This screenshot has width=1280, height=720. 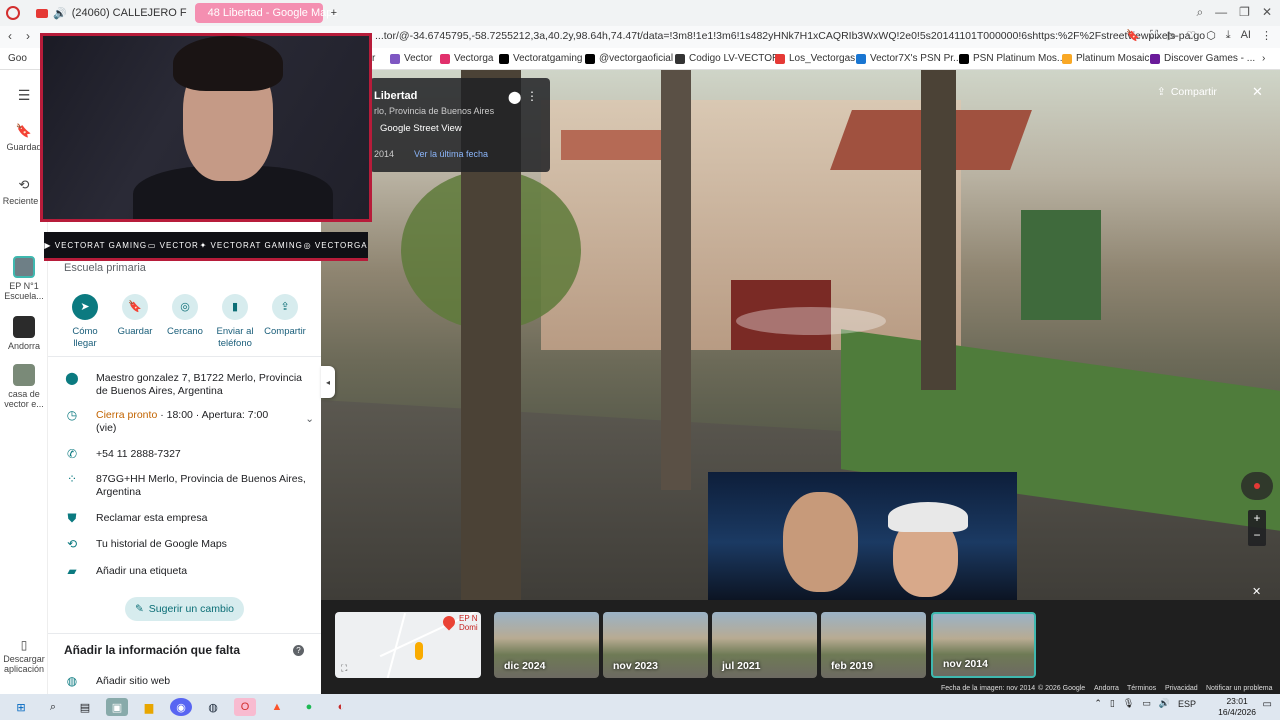 What do you see at coordinates (1257, 518) in the screenshot?
I see `zoom-in-button: +` at bounding box center [1257, 518].